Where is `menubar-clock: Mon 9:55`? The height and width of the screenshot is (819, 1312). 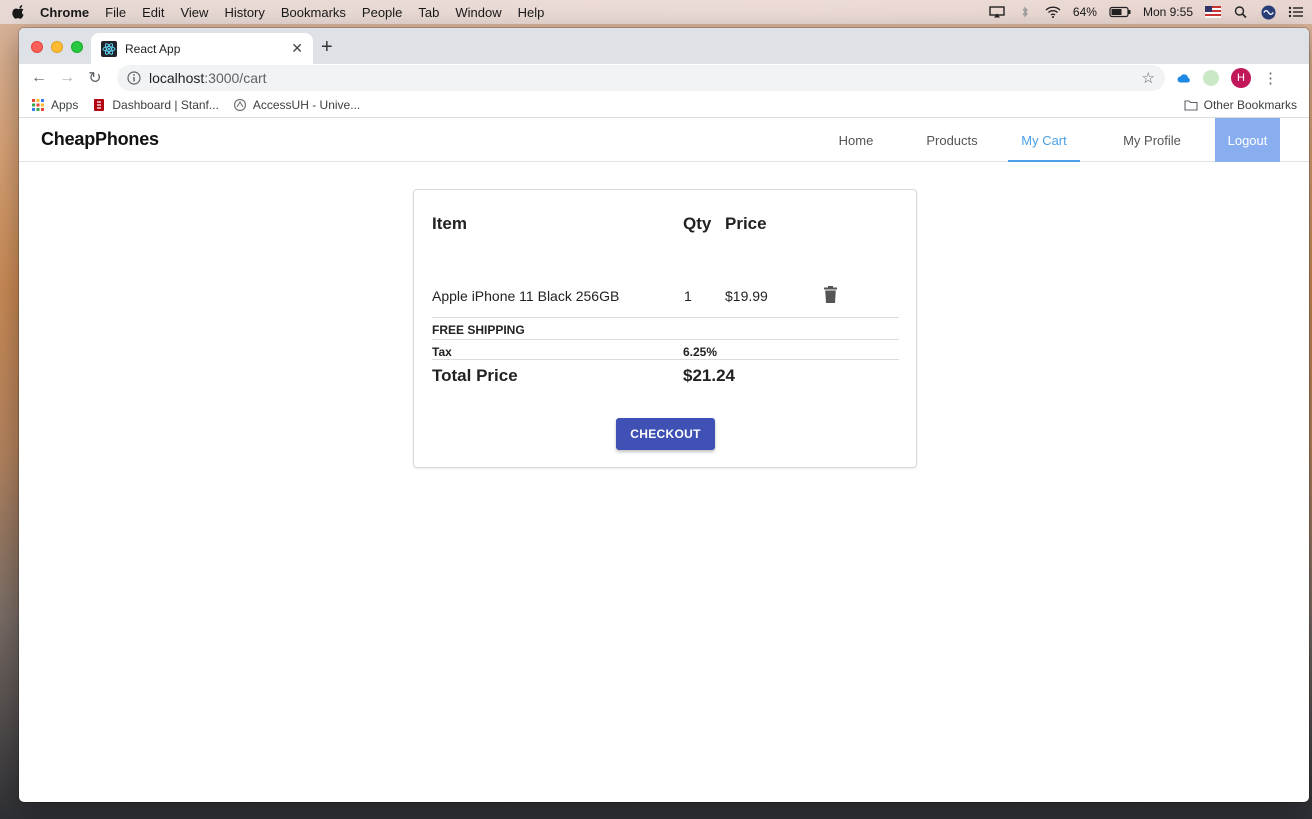 menubar-clock: Mon 9:55 is located at coordinates (1168, 12).